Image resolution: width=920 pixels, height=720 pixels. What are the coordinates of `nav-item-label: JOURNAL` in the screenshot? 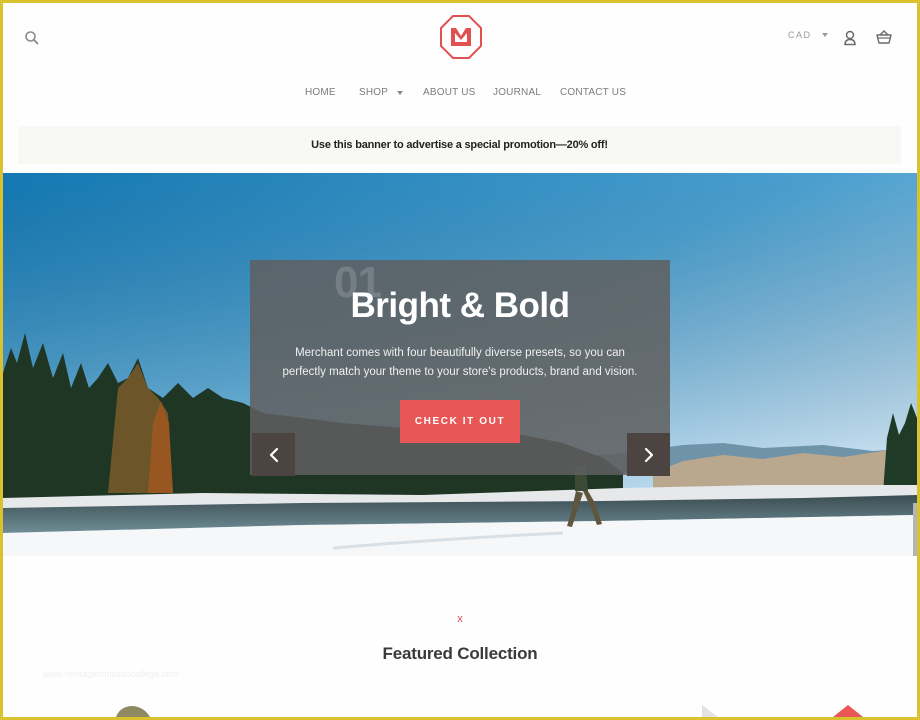 It's located at (517, 92).